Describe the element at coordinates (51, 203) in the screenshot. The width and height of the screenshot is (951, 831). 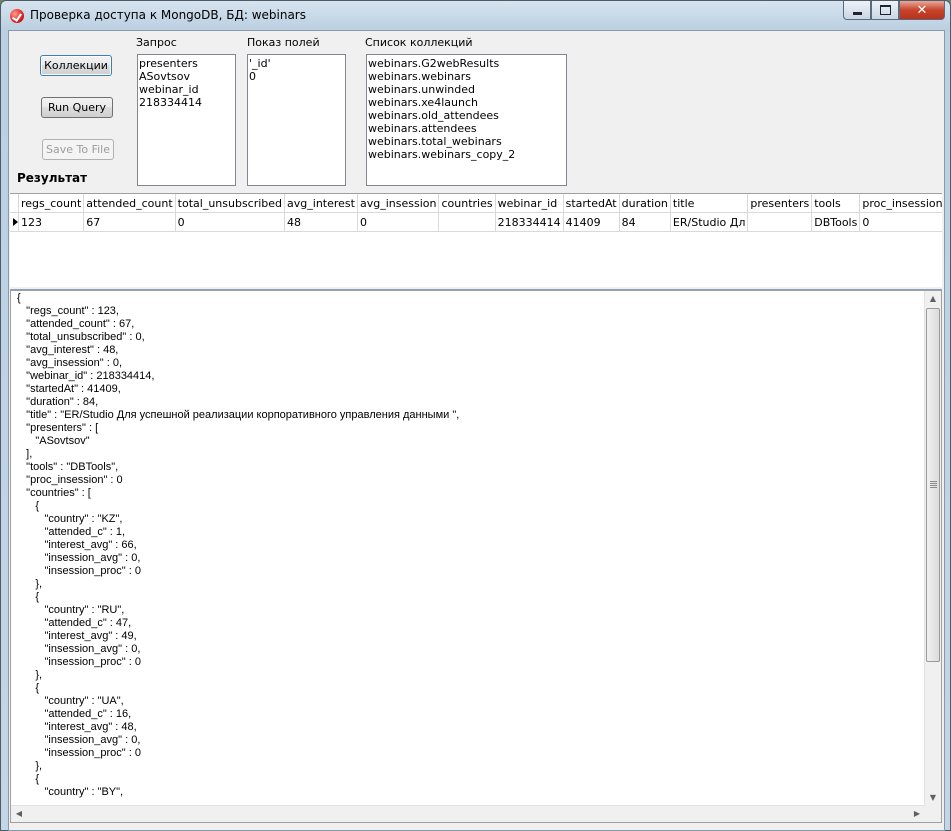
I see `column-header: regs_count` at that location.